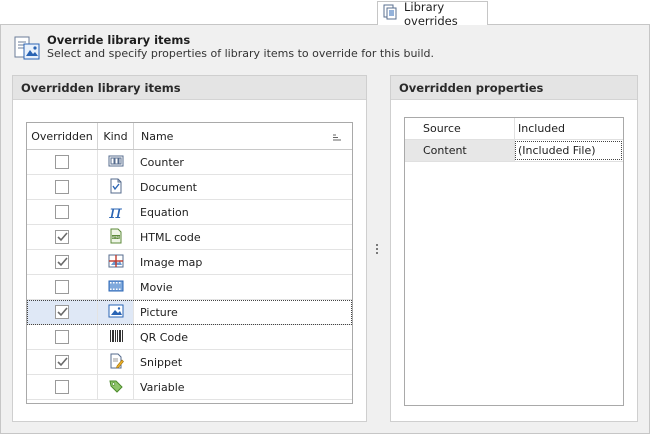 This screenshot has width=650, height=434. Describe the element at coordinates (189, 337) in the screenshot. I see `table-row: QR Code` at that location.